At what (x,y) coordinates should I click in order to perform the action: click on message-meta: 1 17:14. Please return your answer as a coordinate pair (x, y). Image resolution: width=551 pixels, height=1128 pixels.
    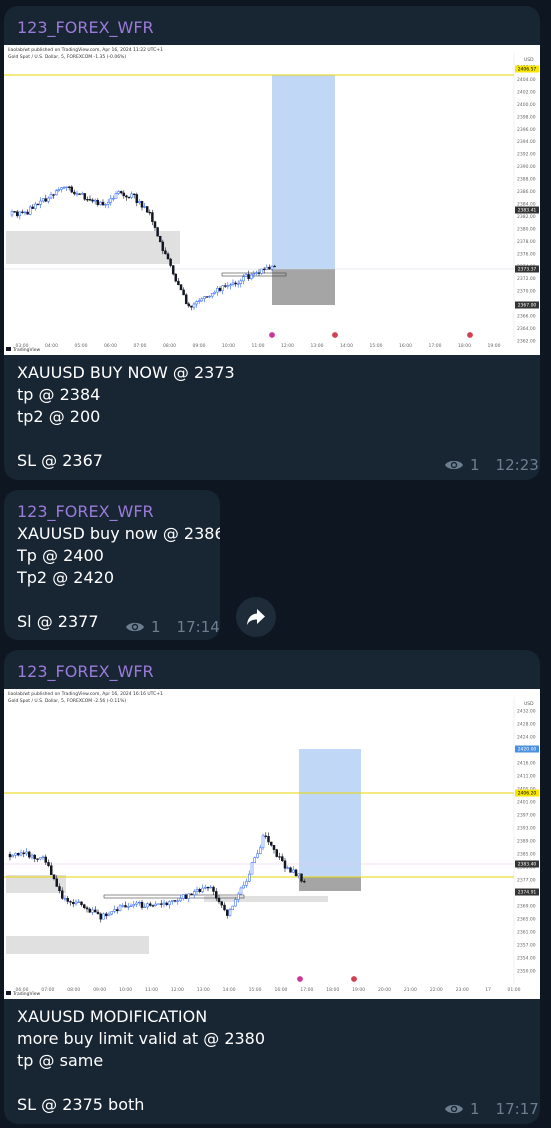
    Looking at the image, I should click on (172, 627).